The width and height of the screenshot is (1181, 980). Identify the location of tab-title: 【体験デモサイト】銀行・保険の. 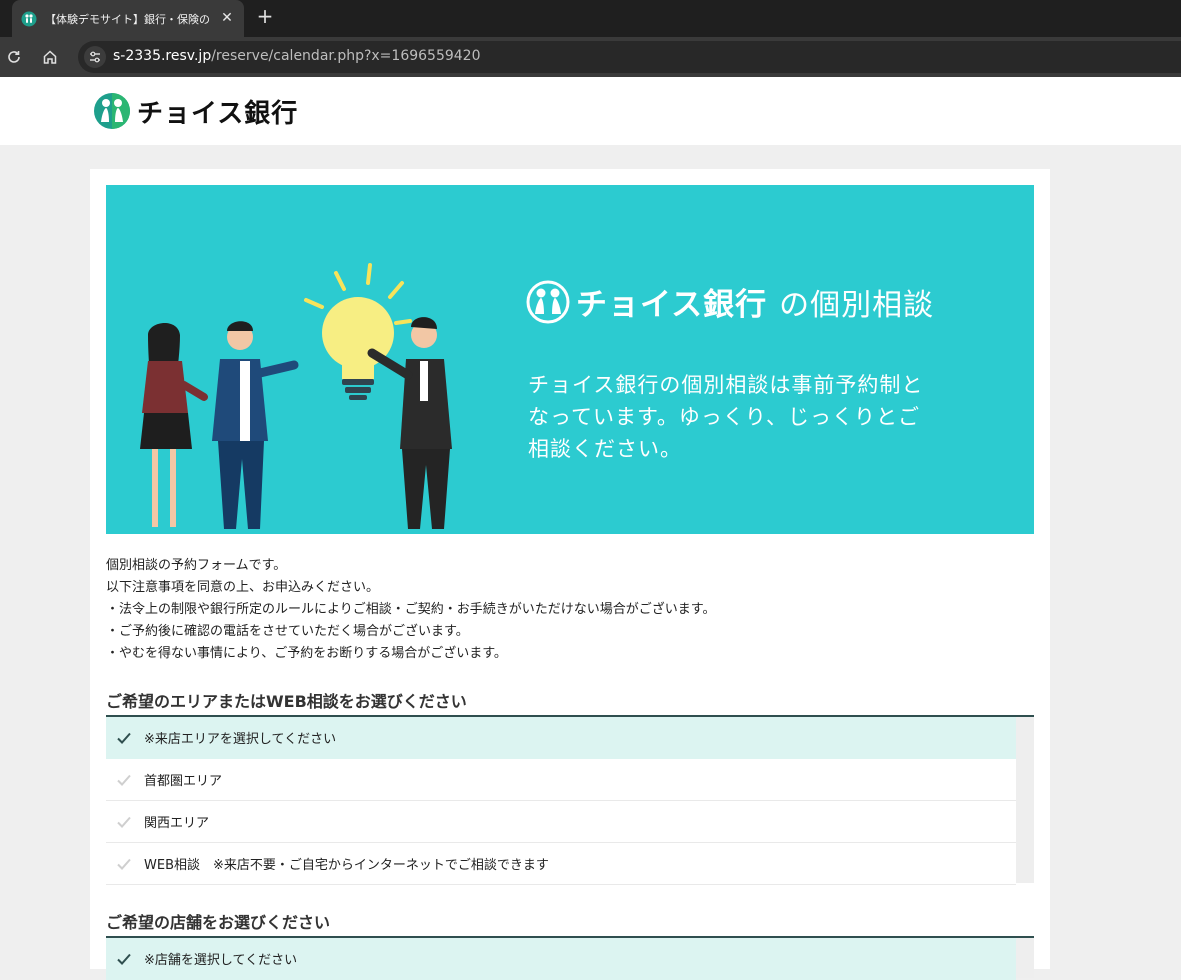
(127, 19).